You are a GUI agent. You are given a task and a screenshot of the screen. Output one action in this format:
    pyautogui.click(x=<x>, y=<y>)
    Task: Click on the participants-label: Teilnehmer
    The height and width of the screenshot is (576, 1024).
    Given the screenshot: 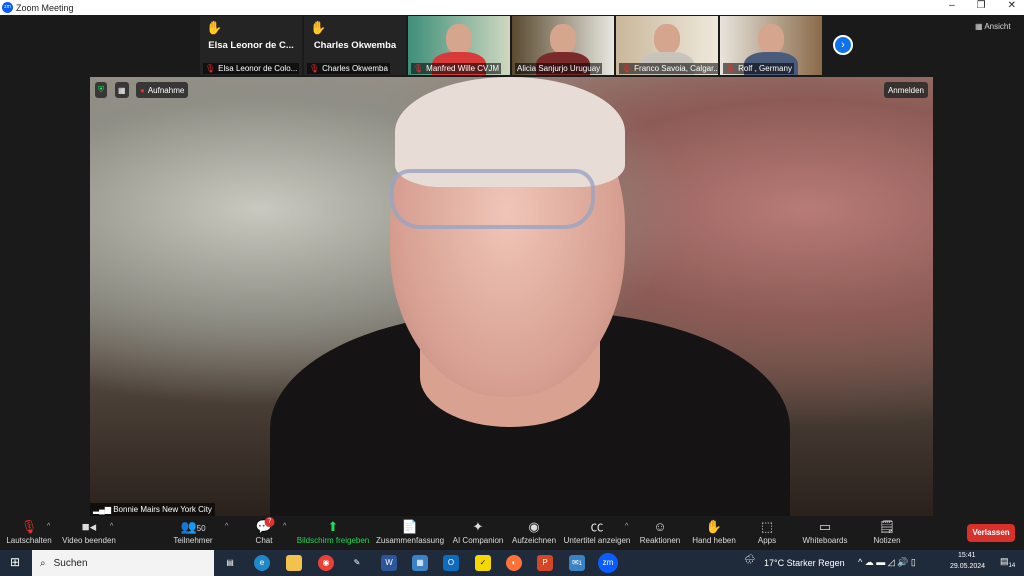 What is the action you would take?
    pyautogui.click(x=193, y=540)
    